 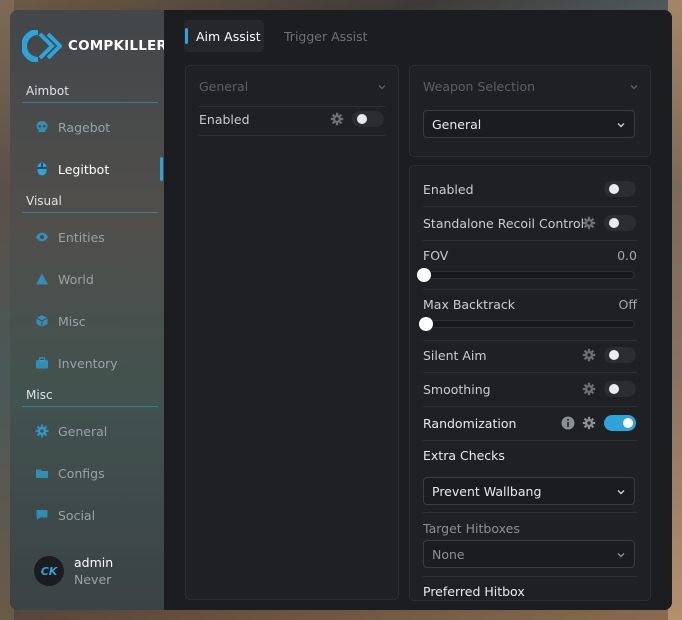 I want to click on active-indicator, so click(x=161, y=169).